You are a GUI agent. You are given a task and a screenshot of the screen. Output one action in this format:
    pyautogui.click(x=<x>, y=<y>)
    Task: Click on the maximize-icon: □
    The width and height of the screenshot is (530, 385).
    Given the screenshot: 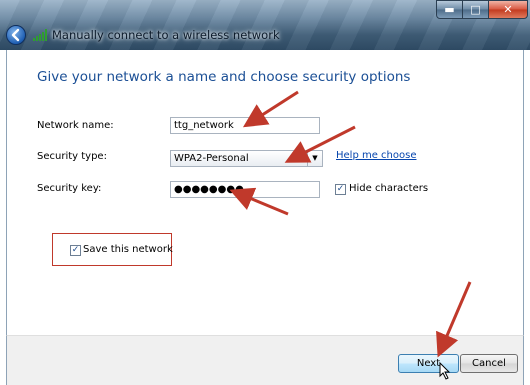 What is the action you would take?
    pyautogui.click(x=475, y=9)
    